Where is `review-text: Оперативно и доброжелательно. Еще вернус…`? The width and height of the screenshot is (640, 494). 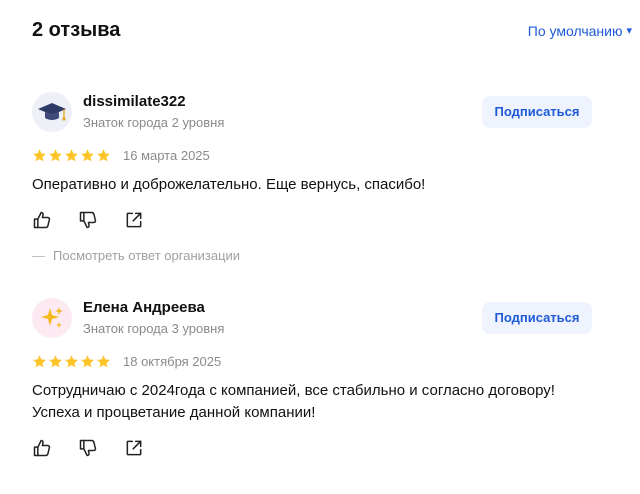 review-text: Оперативно и доброжелательно. Еще вернус… is located at coordinates (229, 184).